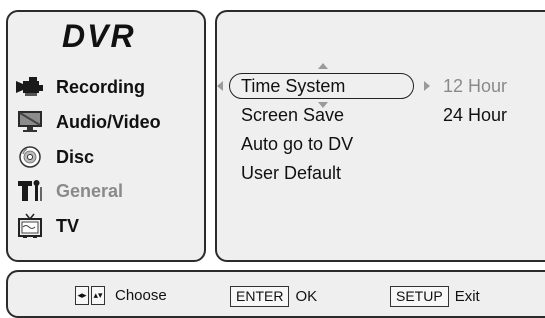  Describe the element at coordinates (293, 86) in the screenshot. I see `option-time-system: Time System` at that location.